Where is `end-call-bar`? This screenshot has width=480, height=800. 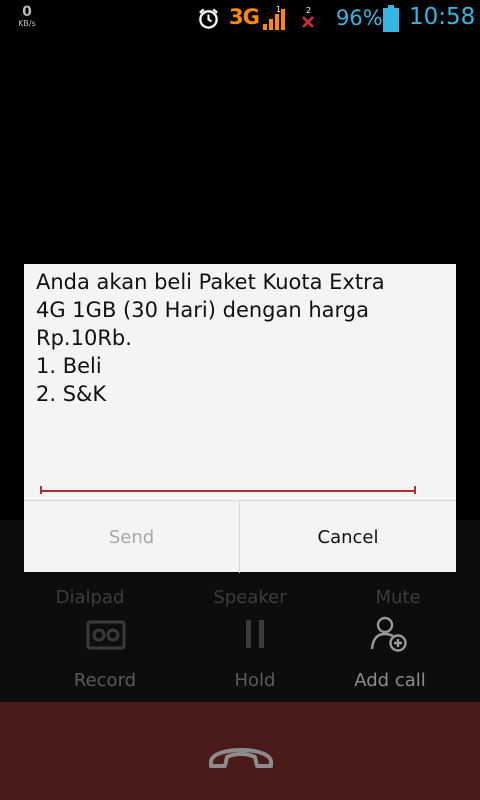 end-call-bar is located at coordinates (240, 751).